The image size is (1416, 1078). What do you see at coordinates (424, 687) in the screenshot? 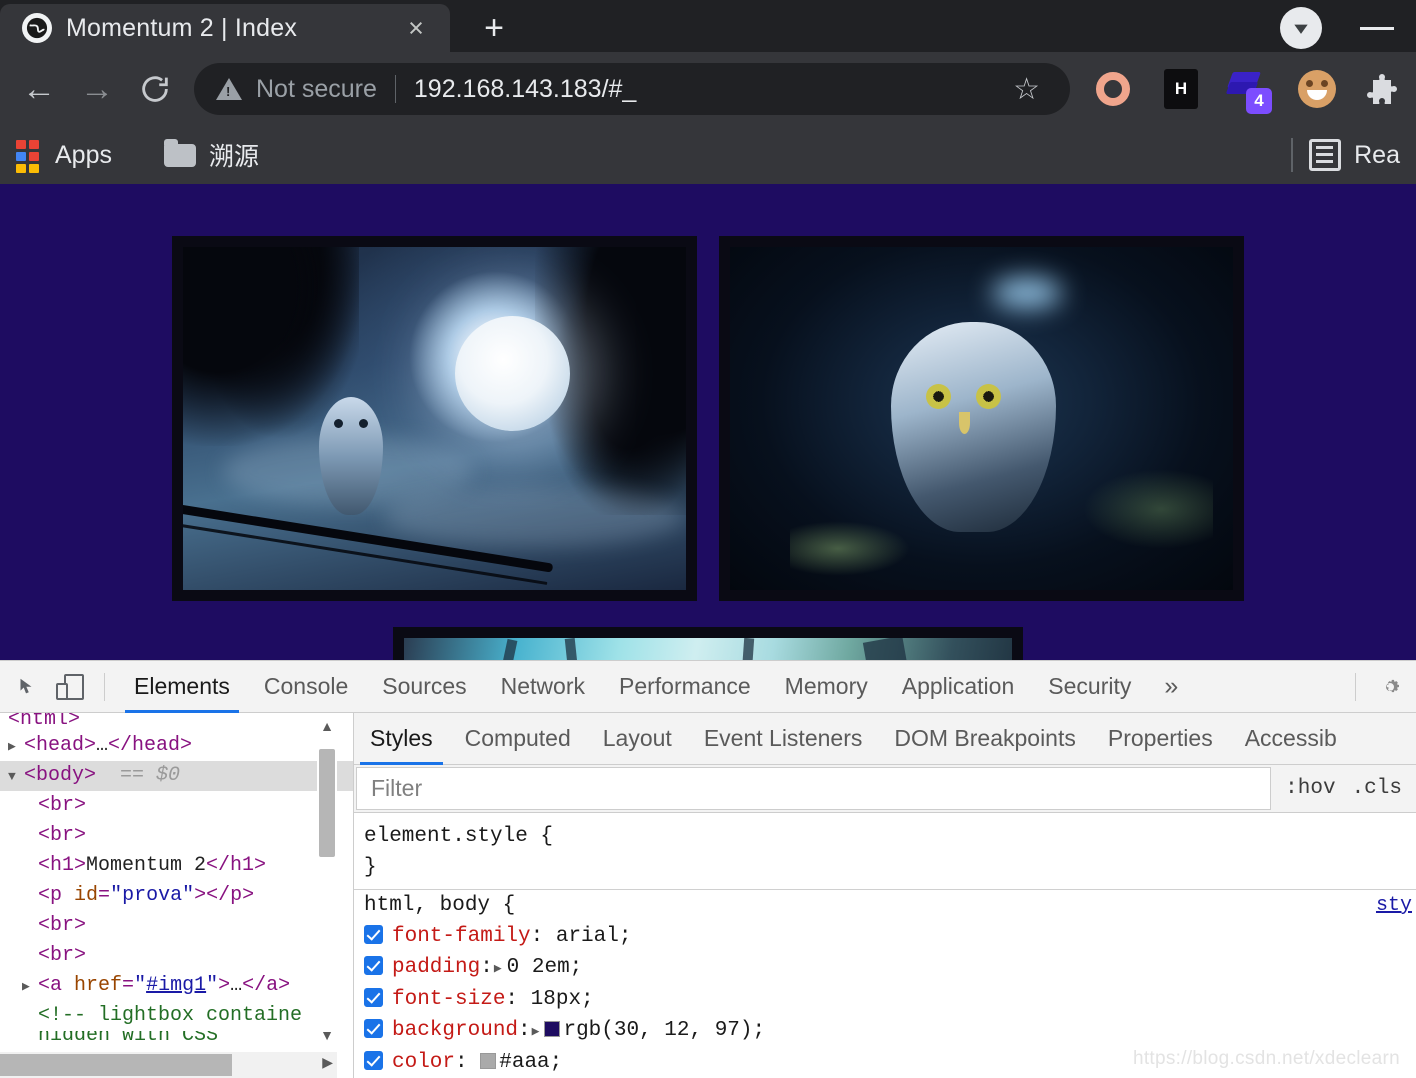
I see `tab-sources: Sources` at bounding box center [424, 687].